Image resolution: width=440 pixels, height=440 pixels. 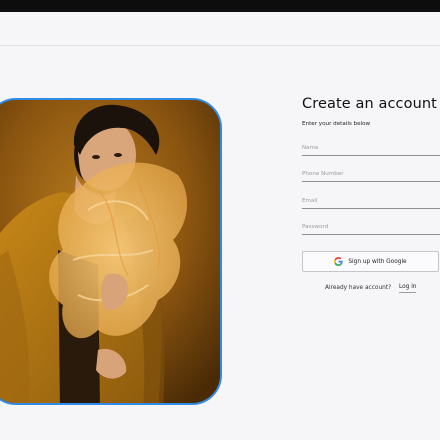 I want to click on password-field, so click(x=370, y=226).